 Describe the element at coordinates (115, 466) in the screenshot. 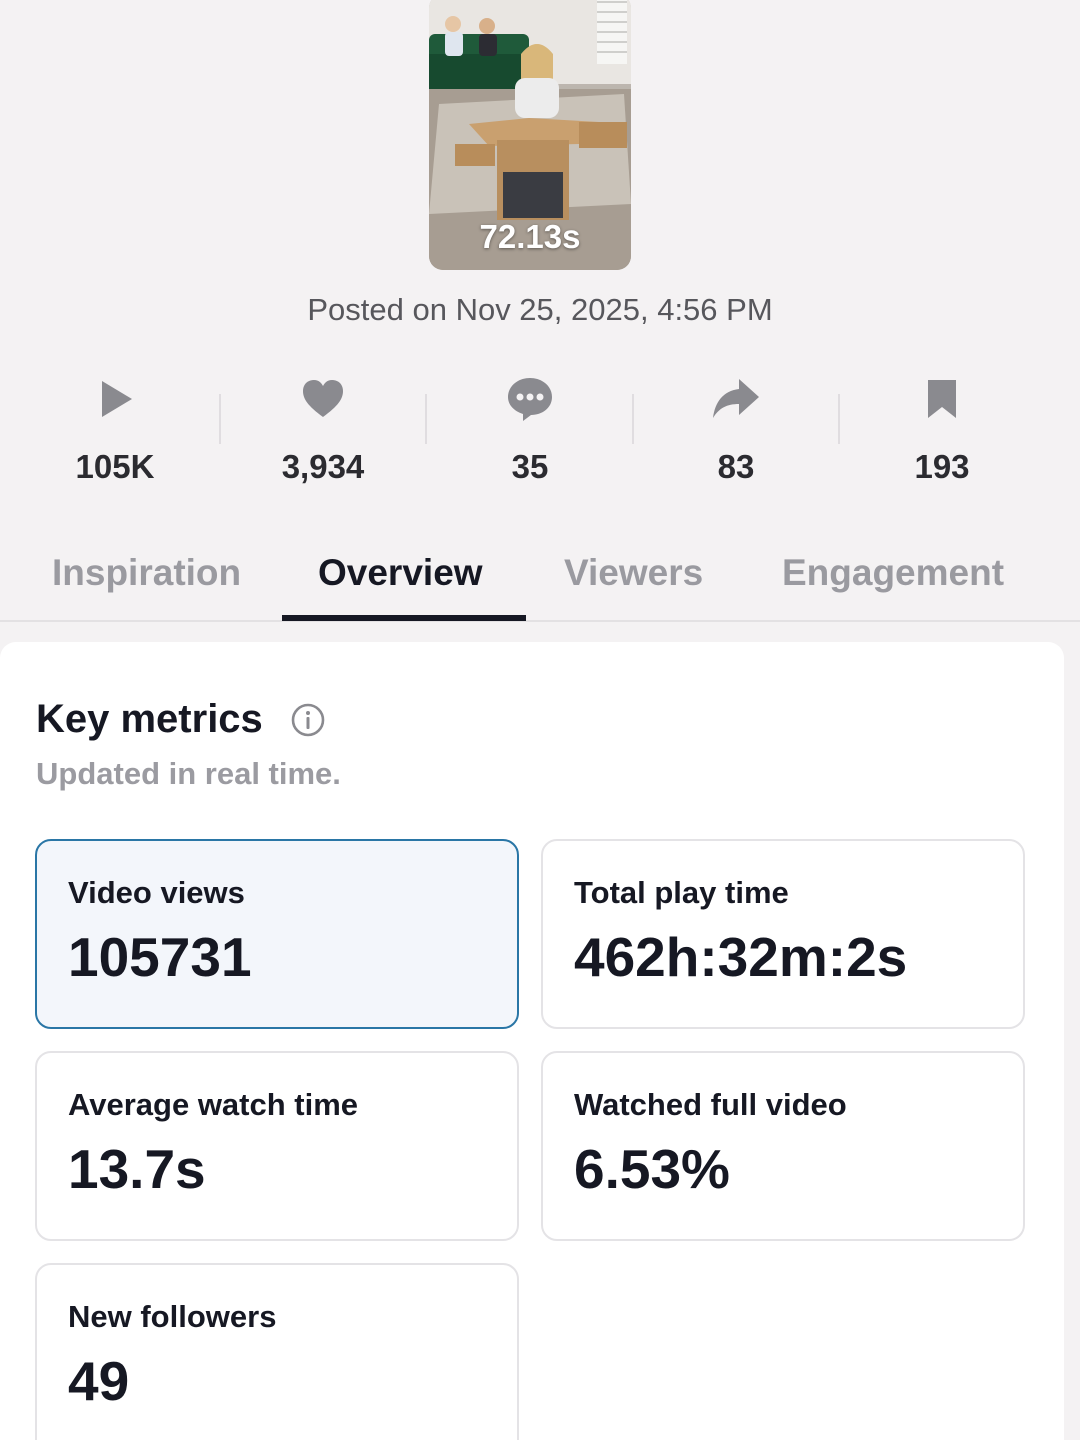

I see `stat-views-value: 105K` at that location.